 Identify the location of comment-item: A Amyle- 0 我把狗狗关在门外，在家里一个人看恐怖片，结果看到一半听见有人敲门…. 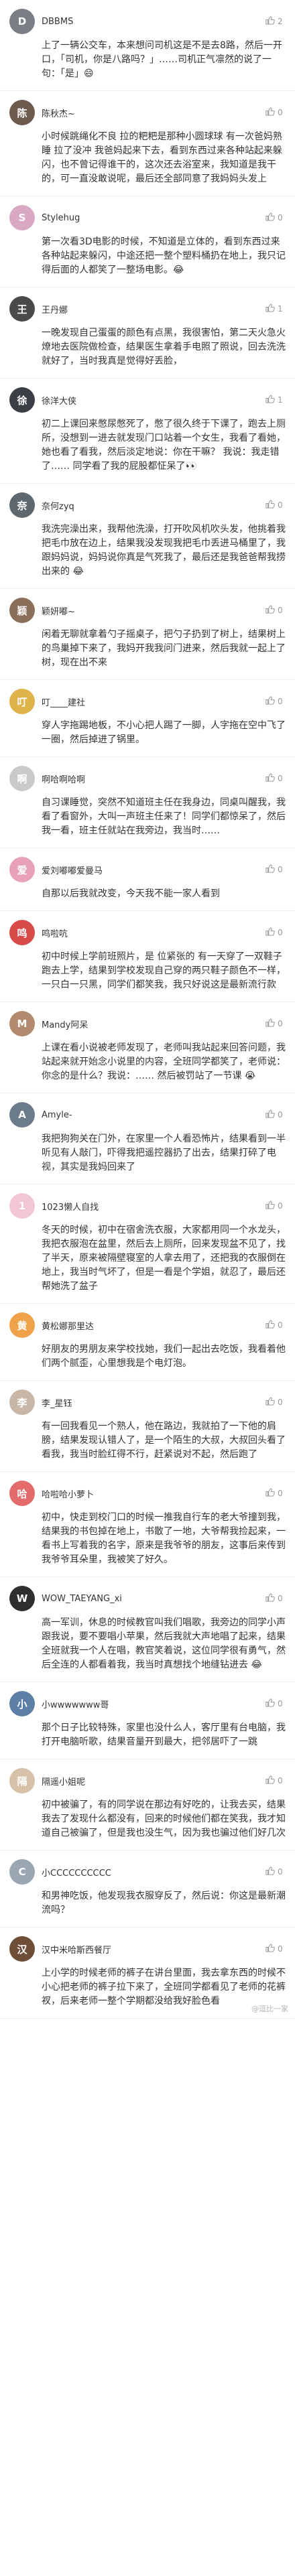
(147, 1139).